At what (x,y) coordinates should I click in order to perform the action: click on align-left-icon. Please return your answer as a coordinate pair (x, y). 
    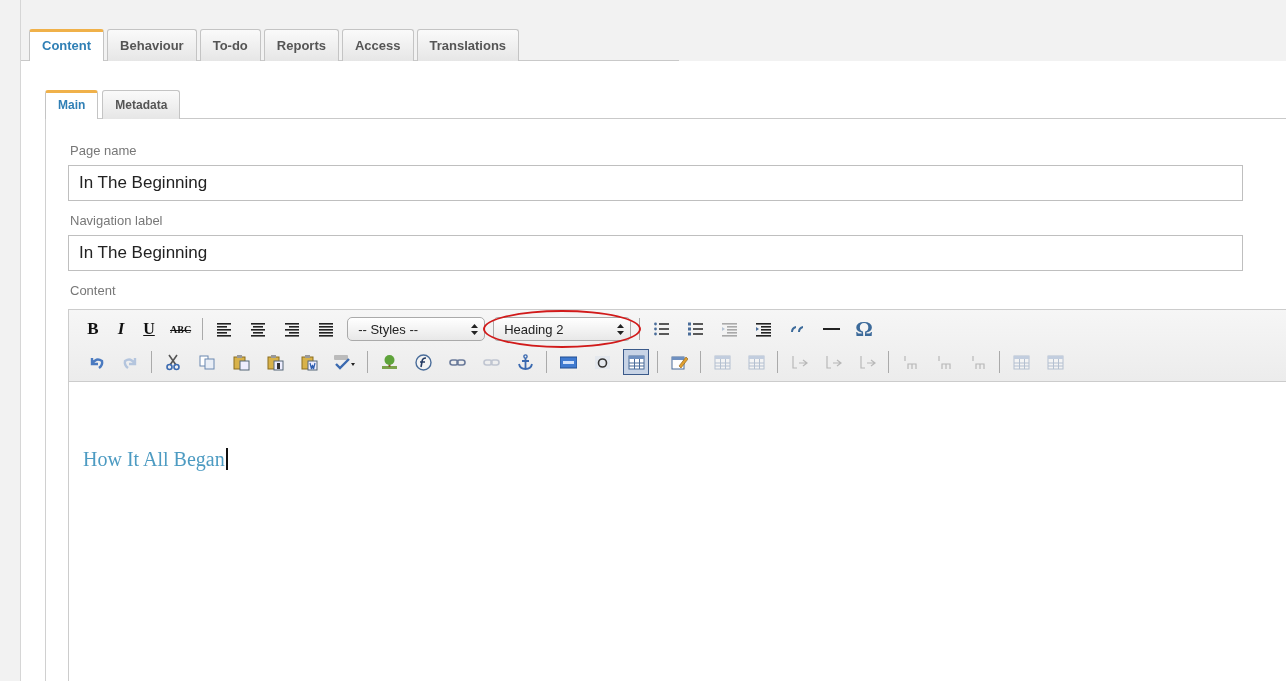
    Looking at the image, I should click on (224, 329).